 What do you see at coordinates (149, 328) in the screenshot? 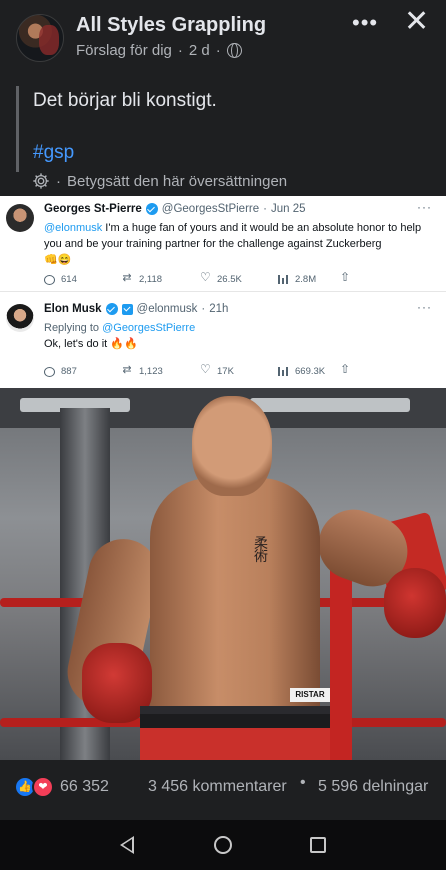
I see `replying-to-mention: @GeorgesStPierre` at bounding box center [149, 328].